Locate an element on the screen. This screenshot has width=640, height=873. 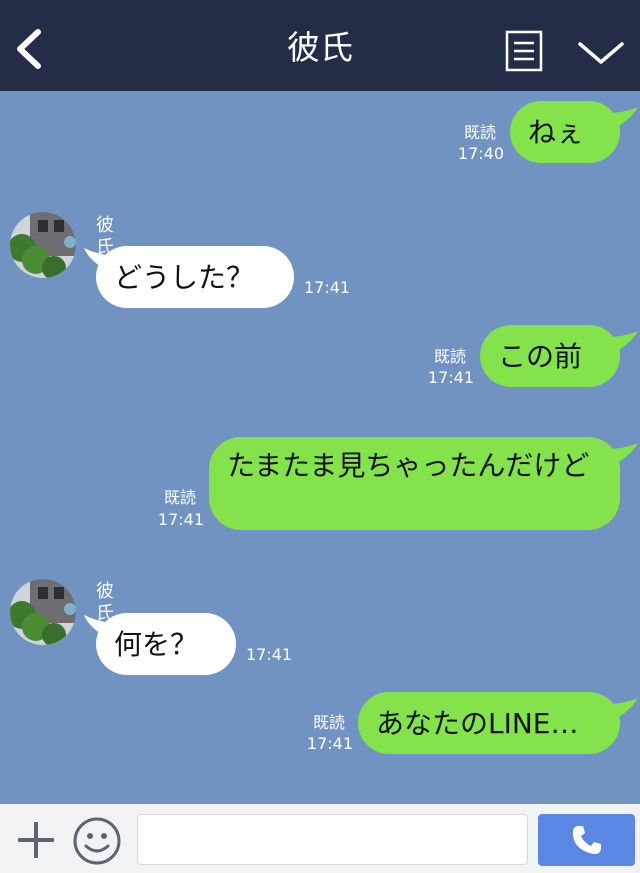
back-chevron-icon is located at coordinates (29, 49).